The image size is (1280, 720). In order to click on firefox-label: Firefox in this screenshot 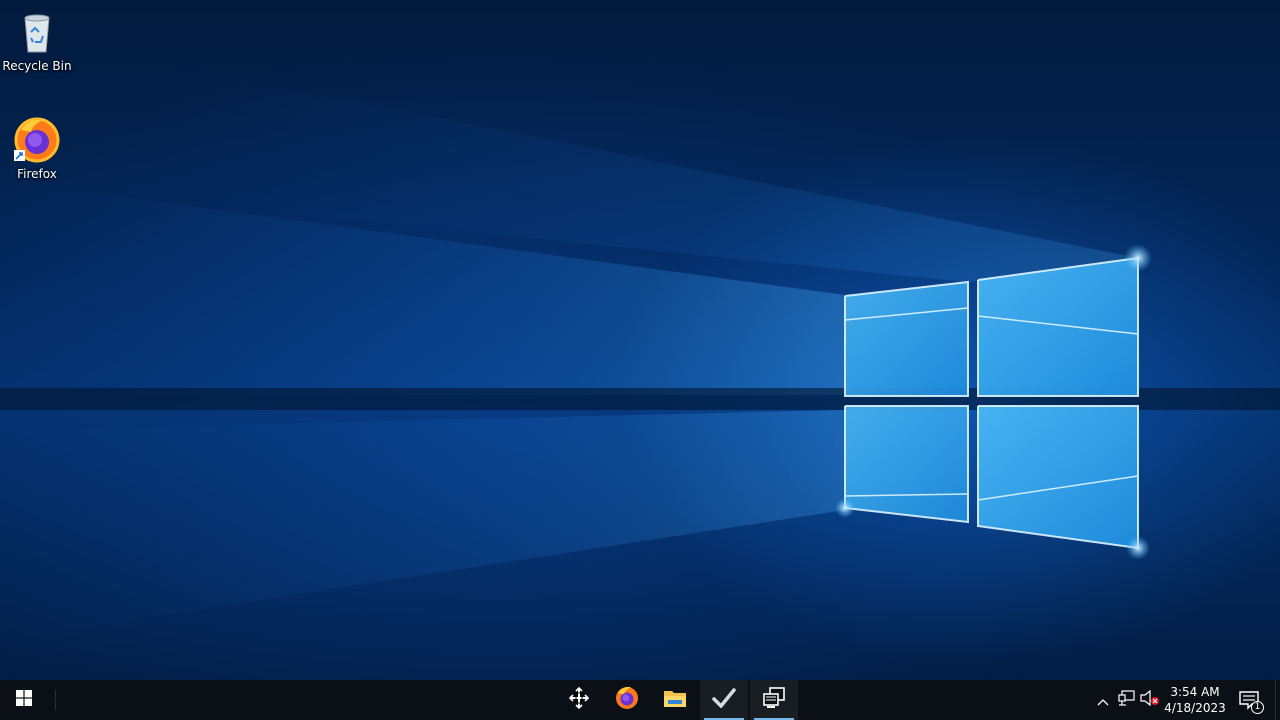, I will do `click(37, 174)`.